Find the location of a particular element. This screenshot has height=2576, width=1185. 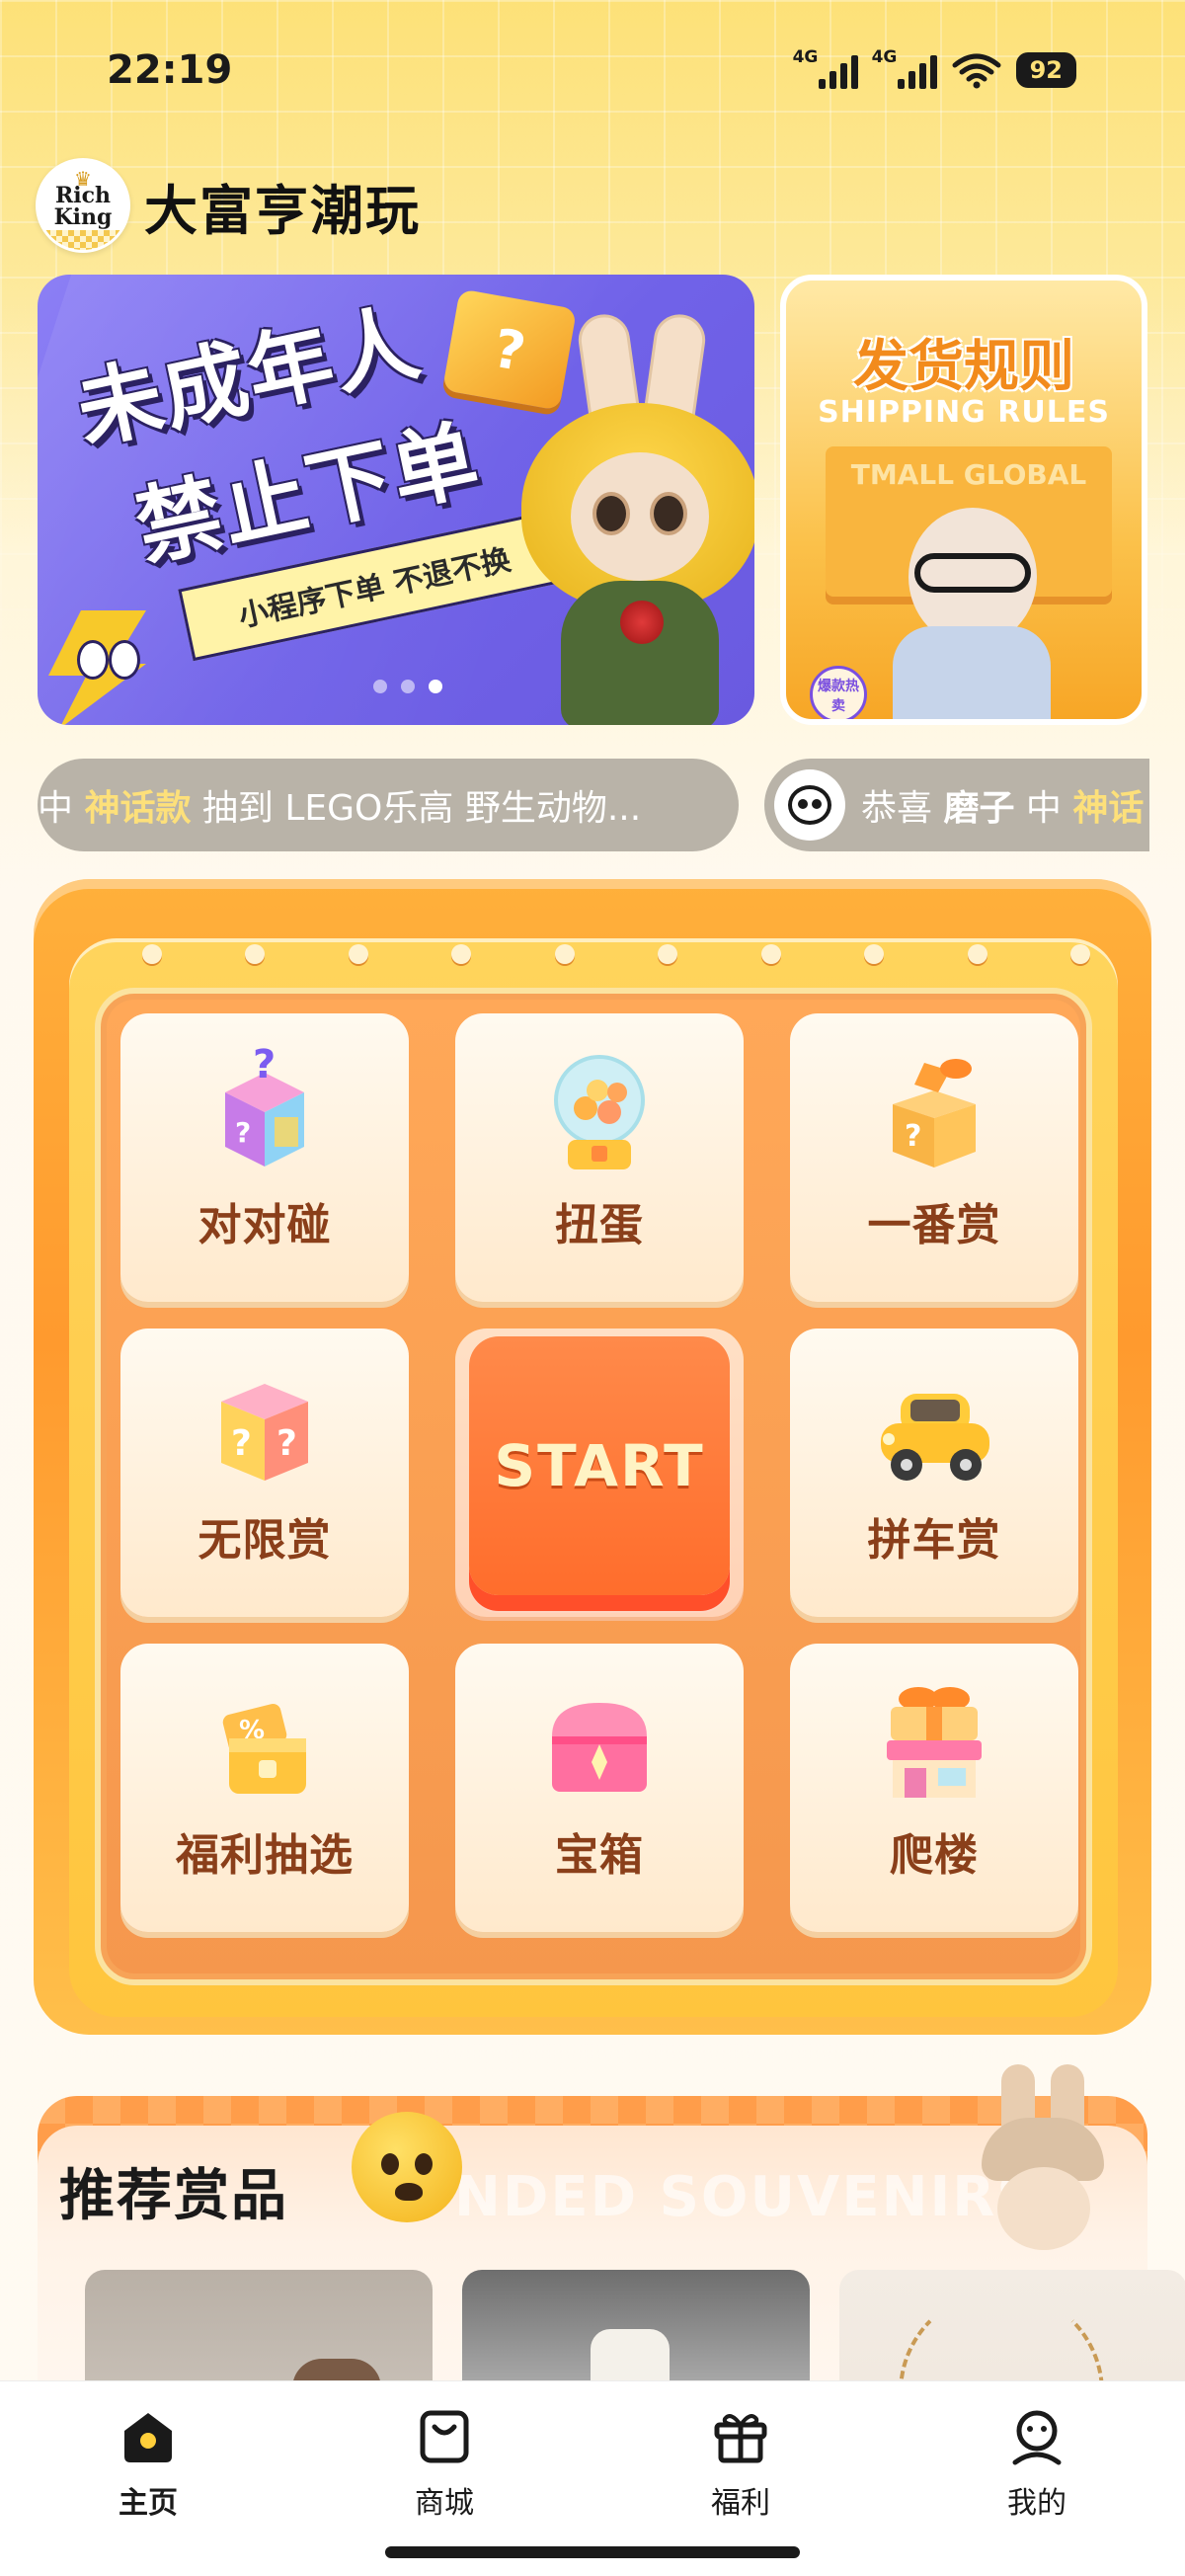

winner-marquee-2: 恭喜 磨子 中 神话 is located at coordinates (957, 805).